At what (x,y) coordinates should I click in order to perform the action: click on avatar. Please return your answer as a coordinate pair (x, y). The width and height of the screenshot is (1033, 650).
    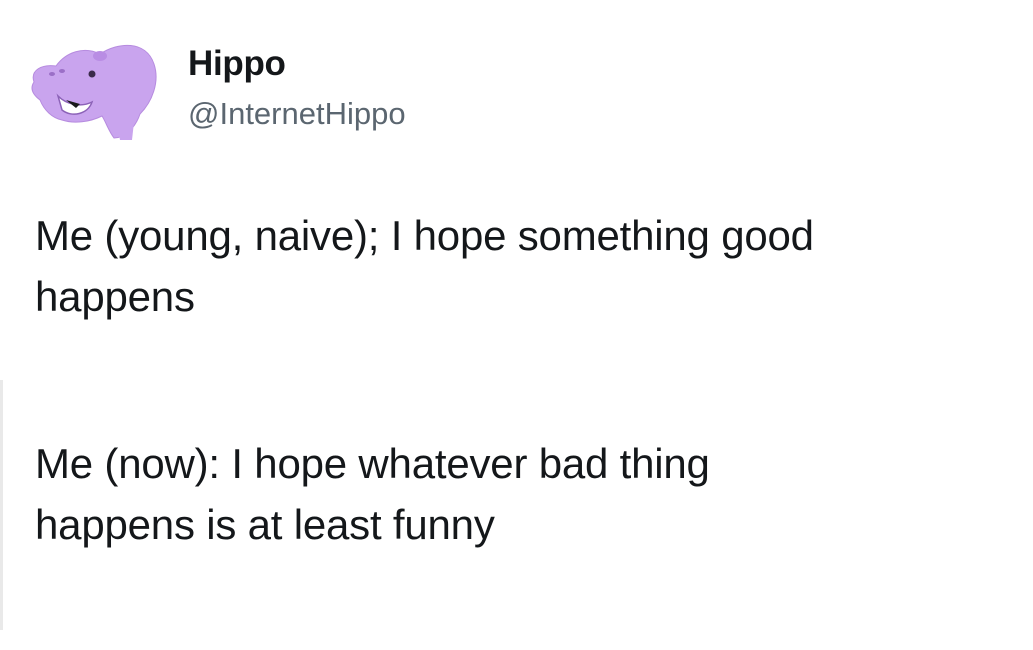
    Looking at the image, I should click on (91, 87).